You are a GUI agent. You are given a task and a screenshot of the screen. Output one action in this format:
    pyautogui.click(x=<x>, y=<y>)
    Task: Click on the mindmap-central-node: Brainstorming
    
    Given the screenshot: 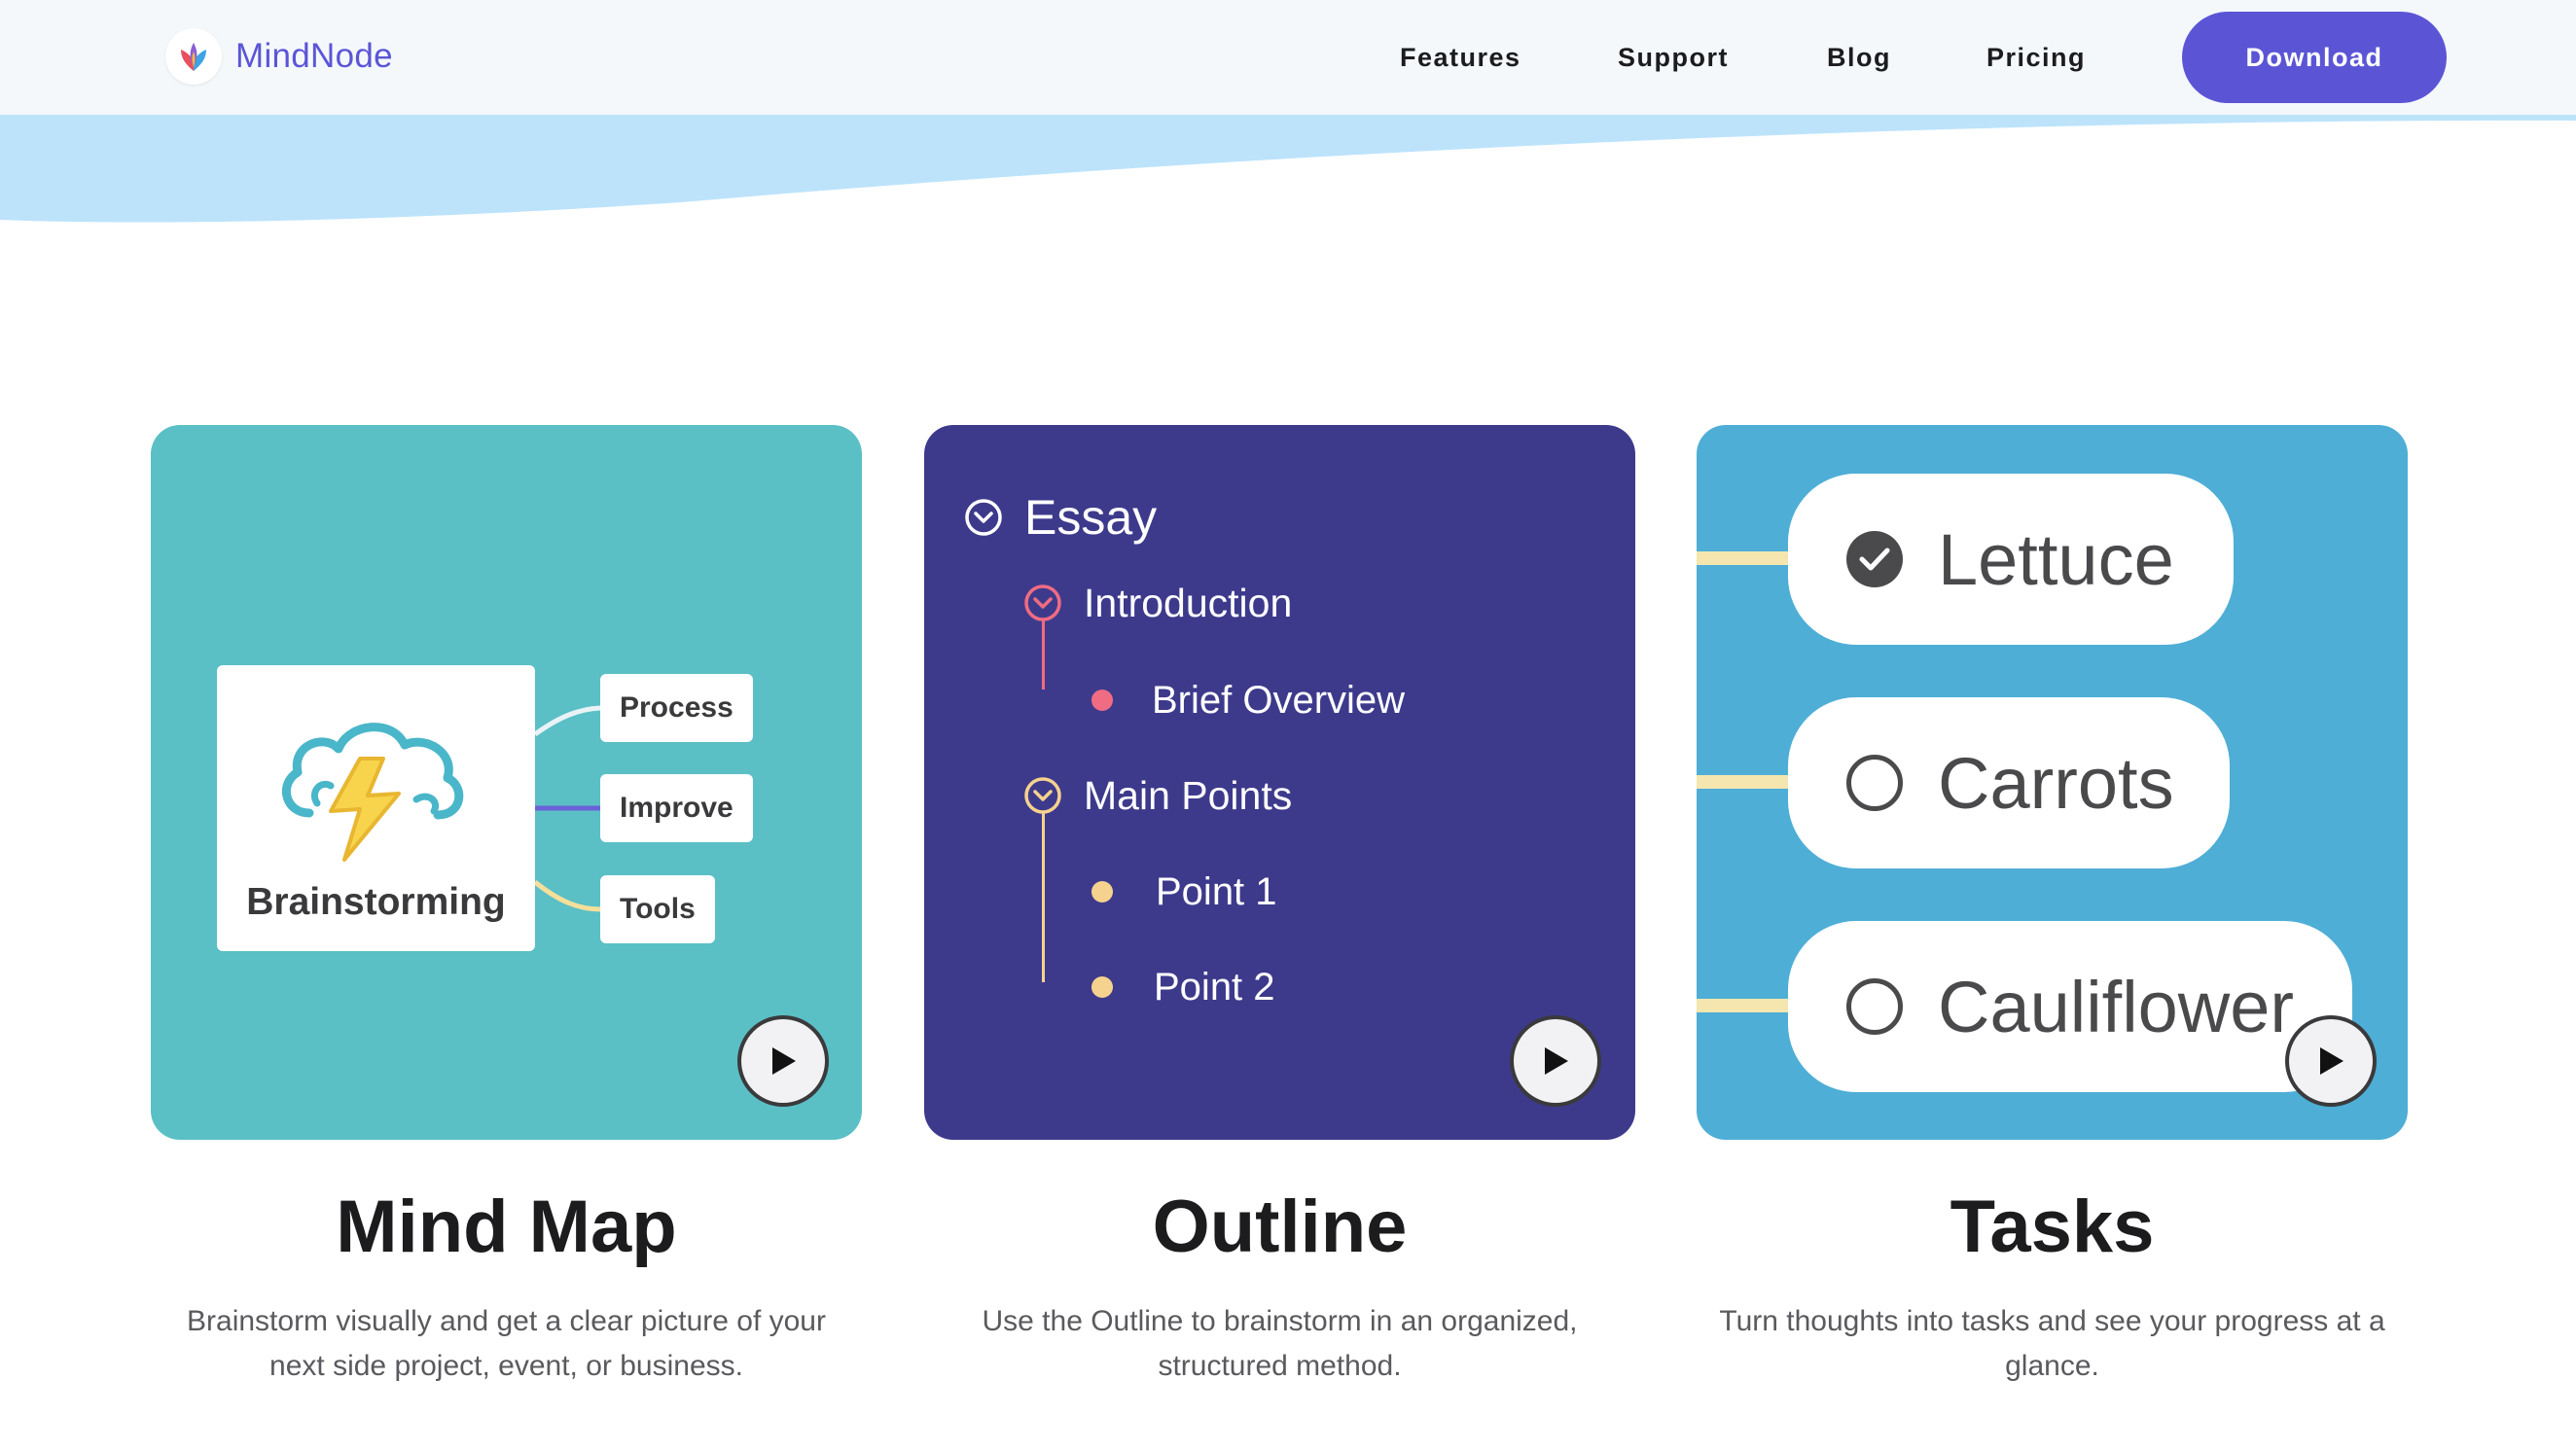 What is the action you would take?
    pyautogui.click(x=376, y=808)
    